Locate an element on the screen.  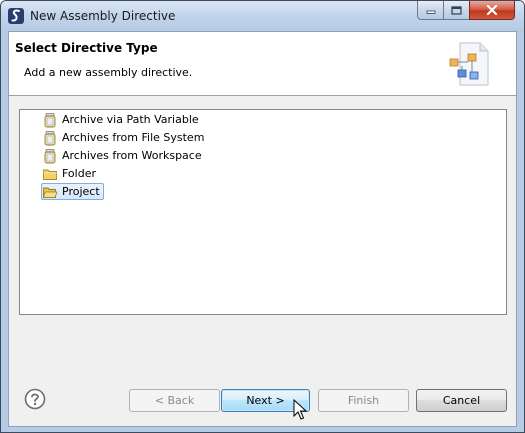
tree-item-label: Folder is located at coordinates (79, 173).